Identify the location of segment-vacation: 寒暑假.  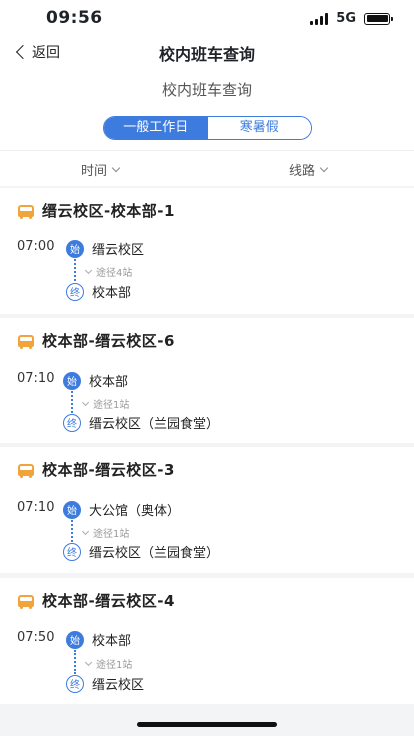
(259, 128).